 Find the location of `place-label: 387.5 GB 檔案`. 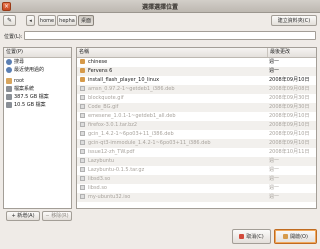

place-label: 387.5 GB 檔案 is located at coordinates (31, 97).